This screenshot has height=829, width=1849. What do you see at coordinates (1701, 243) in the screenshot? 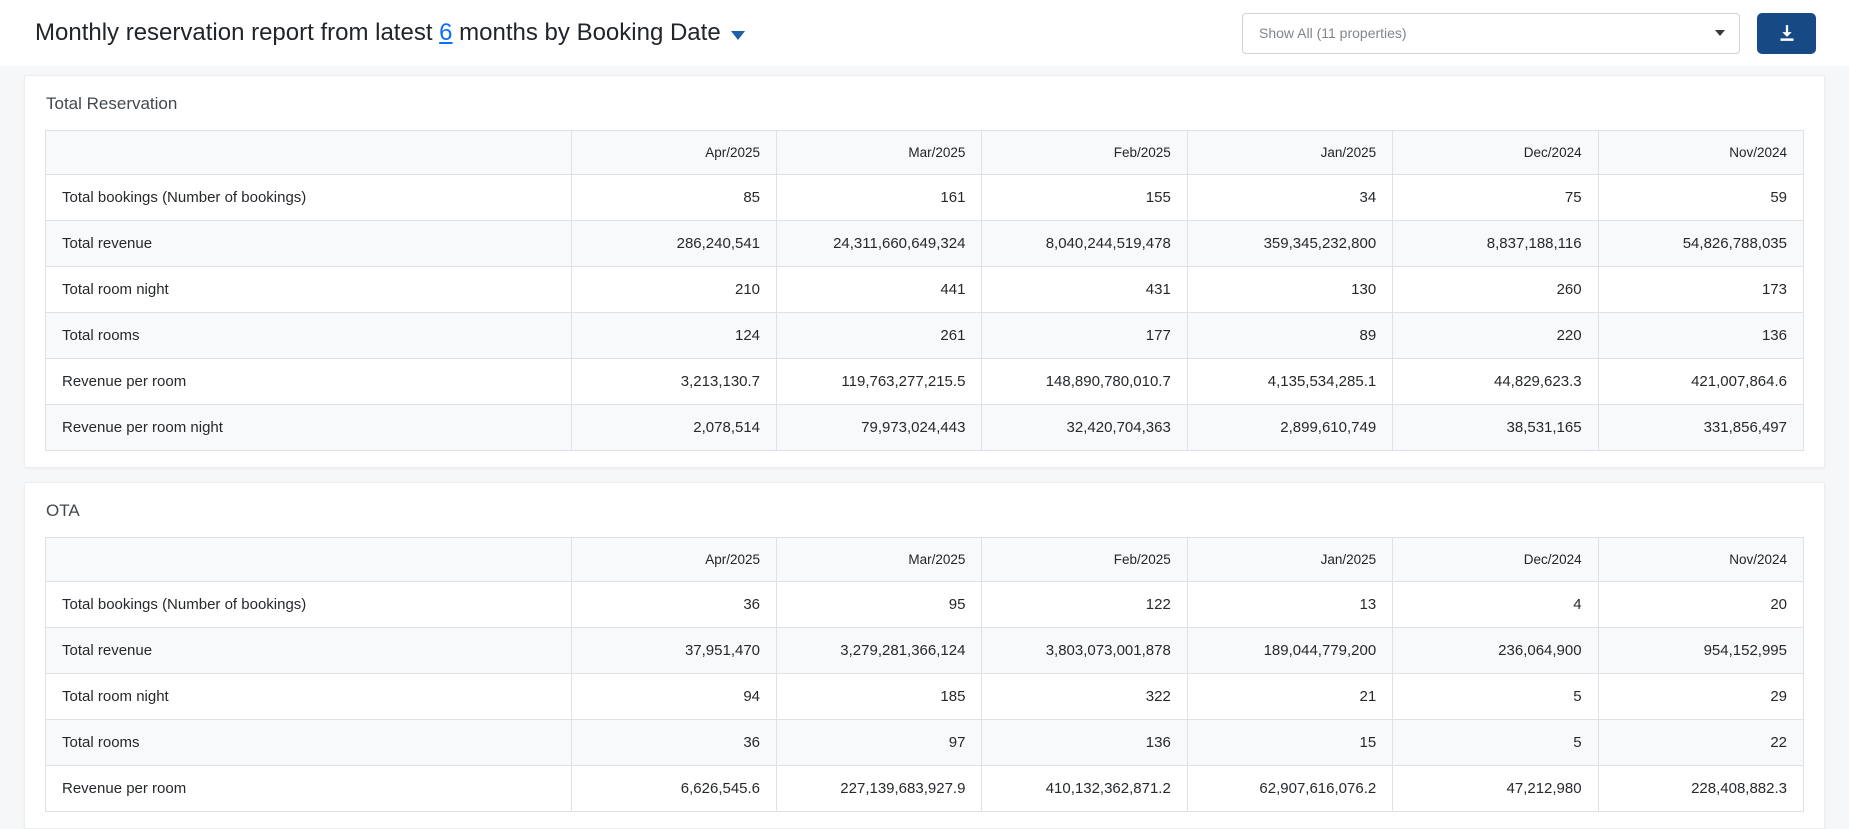
I see `cell-value: 54,826,788,035` at bounding box center [1701, 243].